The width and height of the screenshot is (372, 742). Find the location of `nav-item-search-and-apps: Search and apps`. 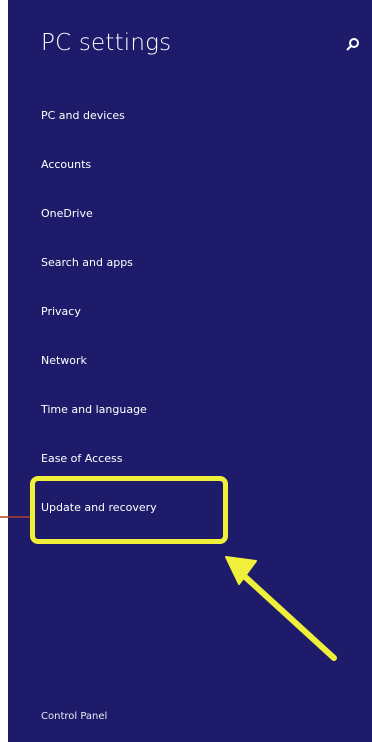

nav-item-search-and-apps: Search and apps is located at coordinates (99, 277).